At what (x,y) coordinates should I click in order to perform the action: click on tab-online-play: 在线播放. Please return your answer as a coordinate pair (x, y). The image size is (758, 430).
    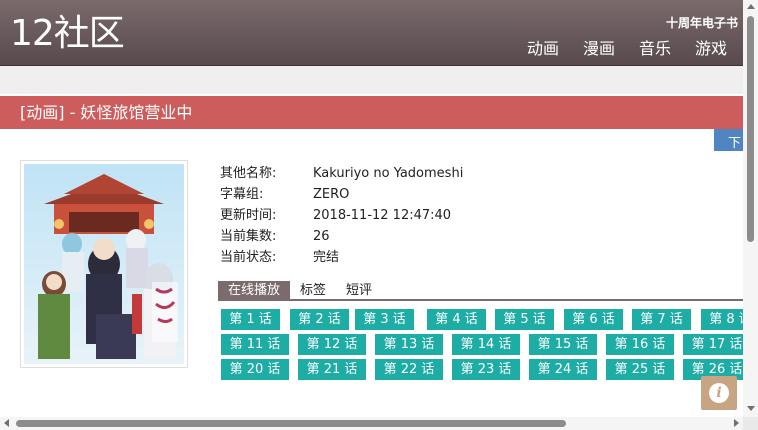
    Looking at the image, I should click on (254, 290).